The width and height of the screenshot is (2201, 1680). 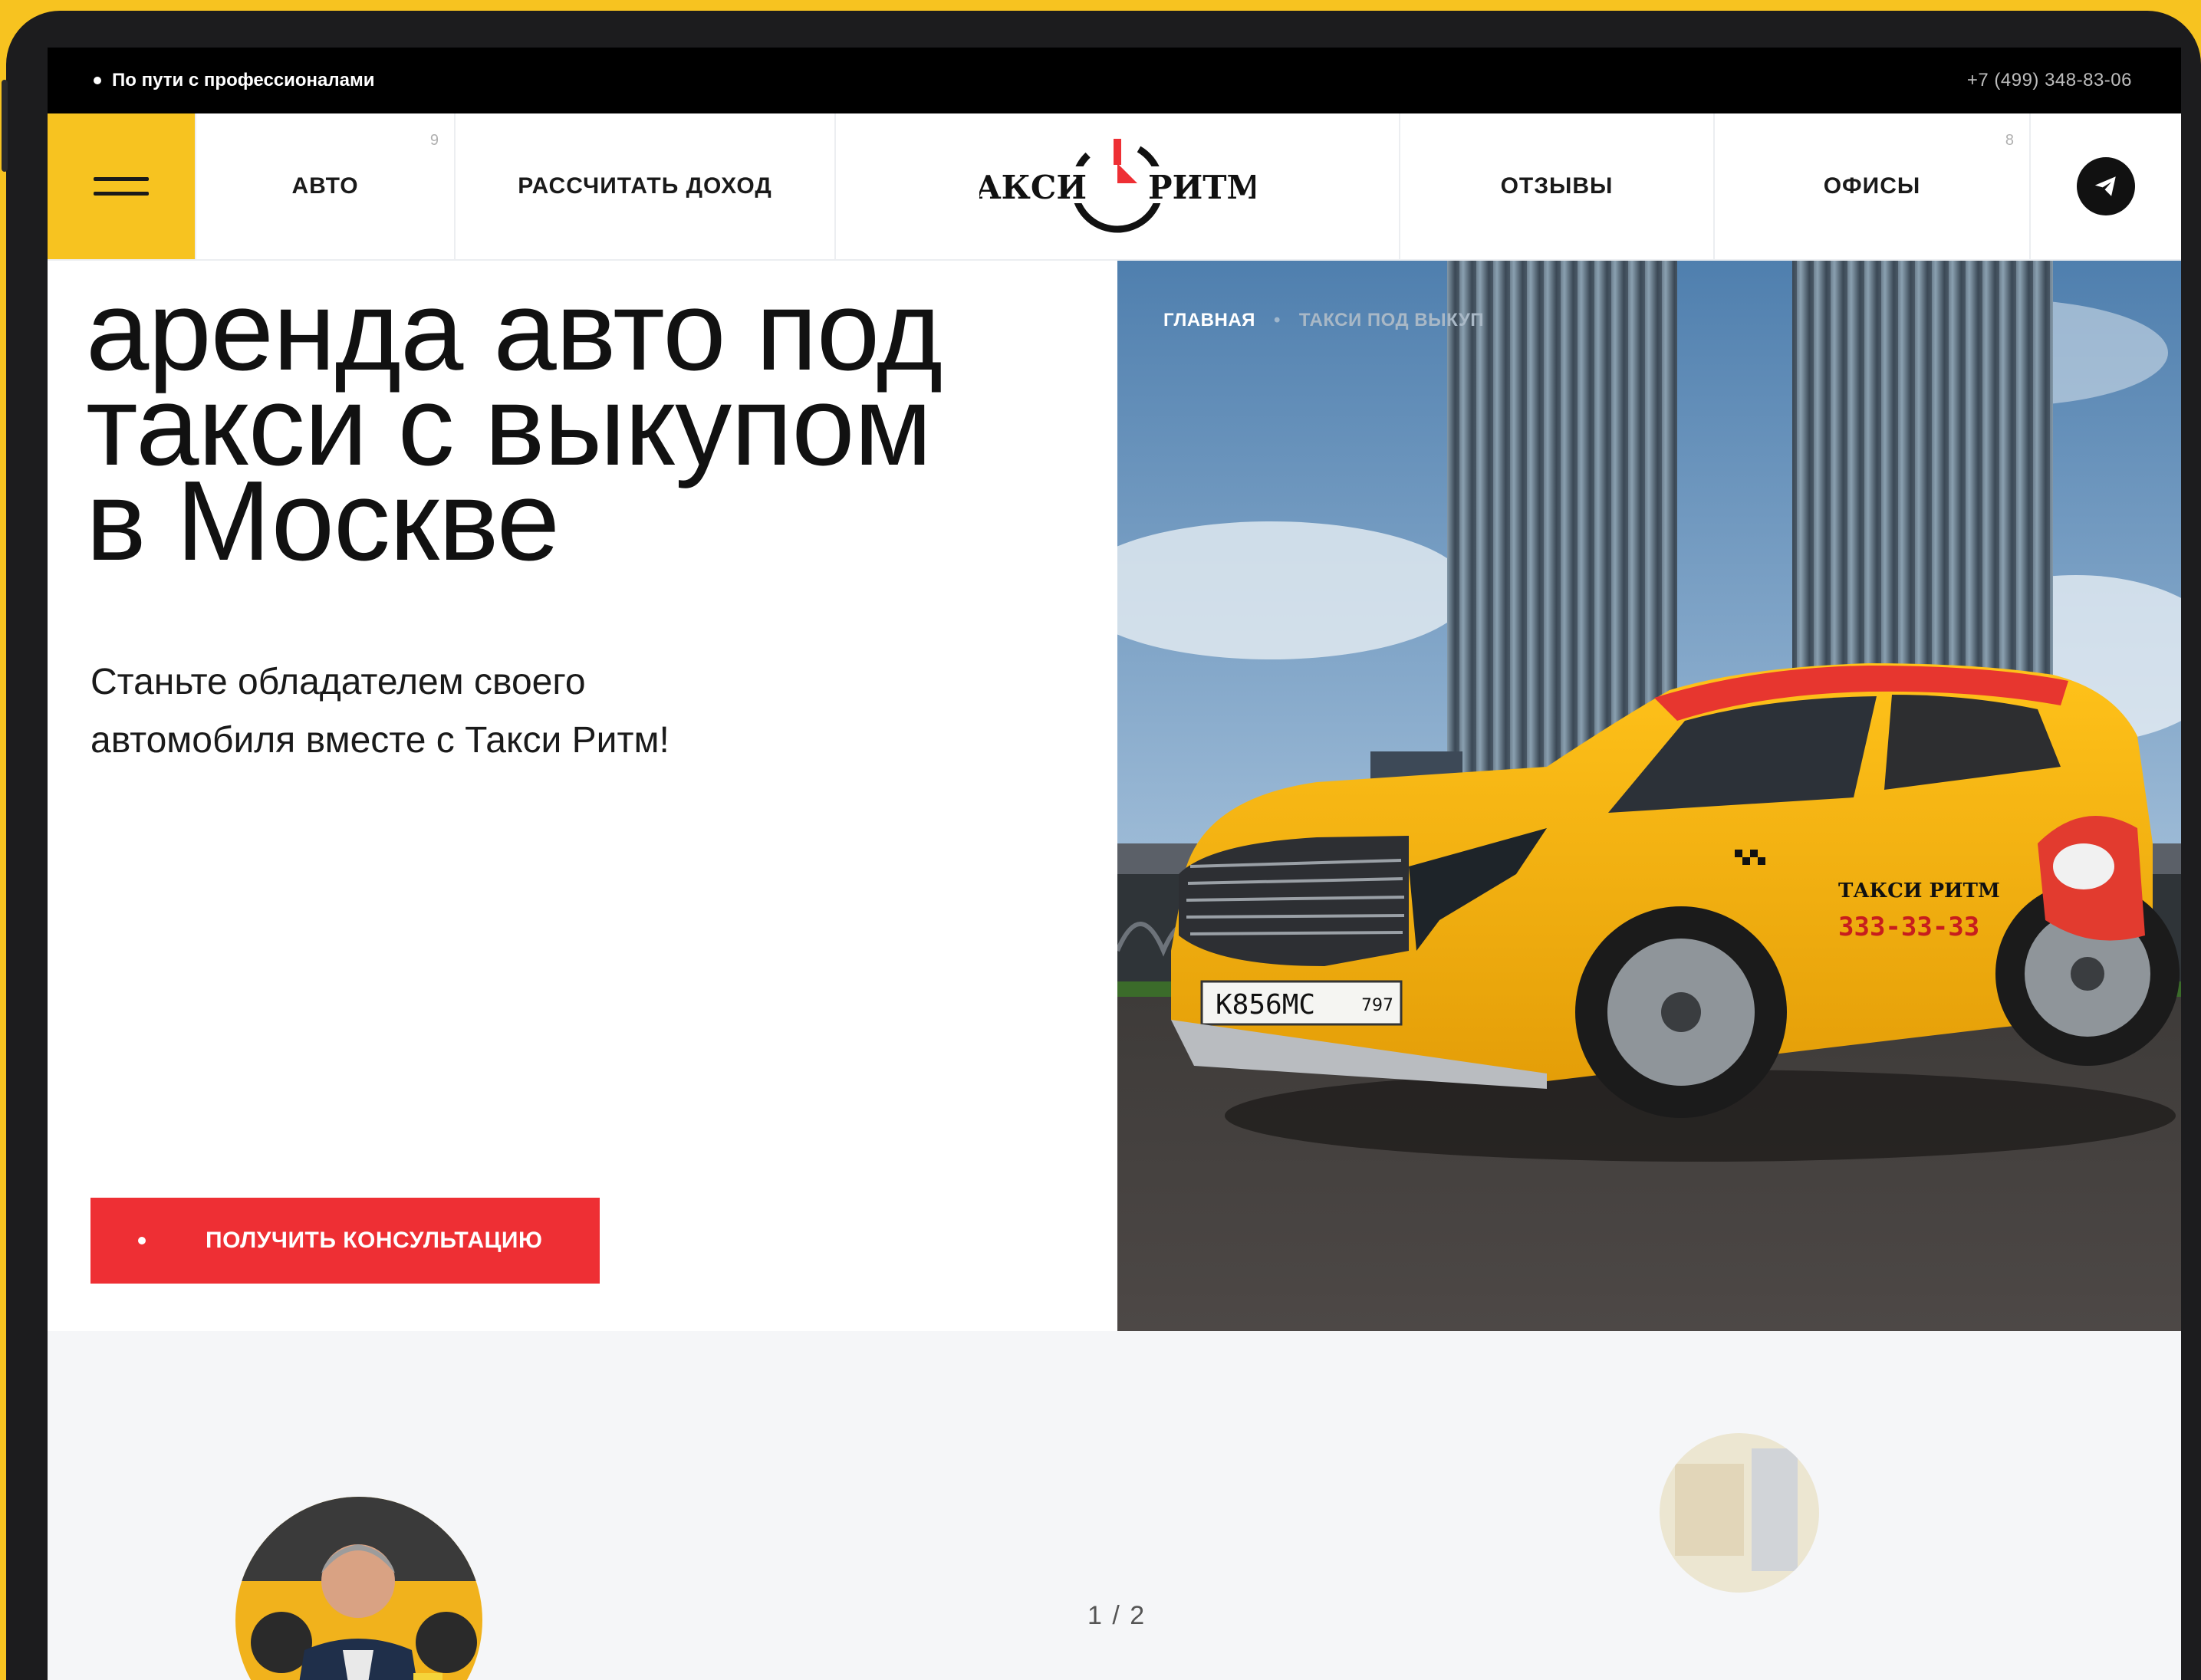 What do you see at coordinates (122, 186) in the screenshot?
I see `menu-button` at bounding box center [122, 186].